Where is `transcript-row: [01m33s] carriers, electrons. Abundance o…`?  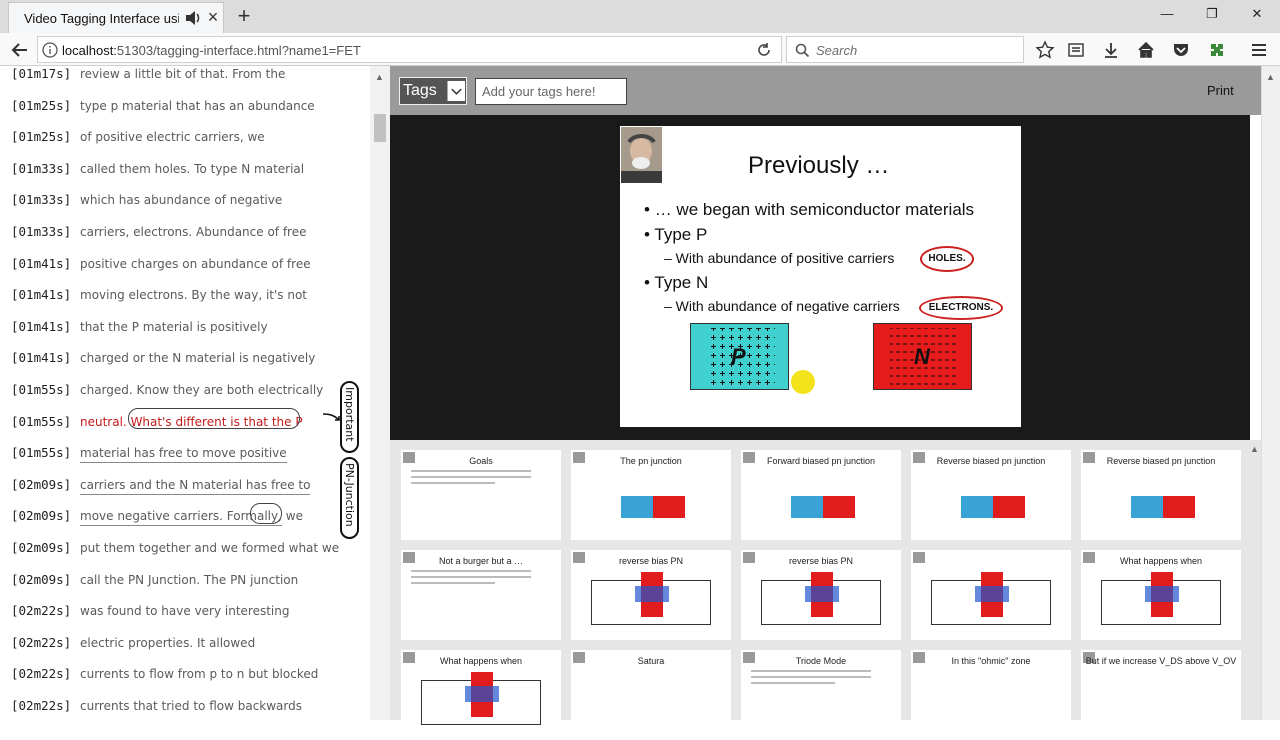 transcript-row: [01m33s] carriers, electrons. Abundance o… is located at coordinates (185, 232).